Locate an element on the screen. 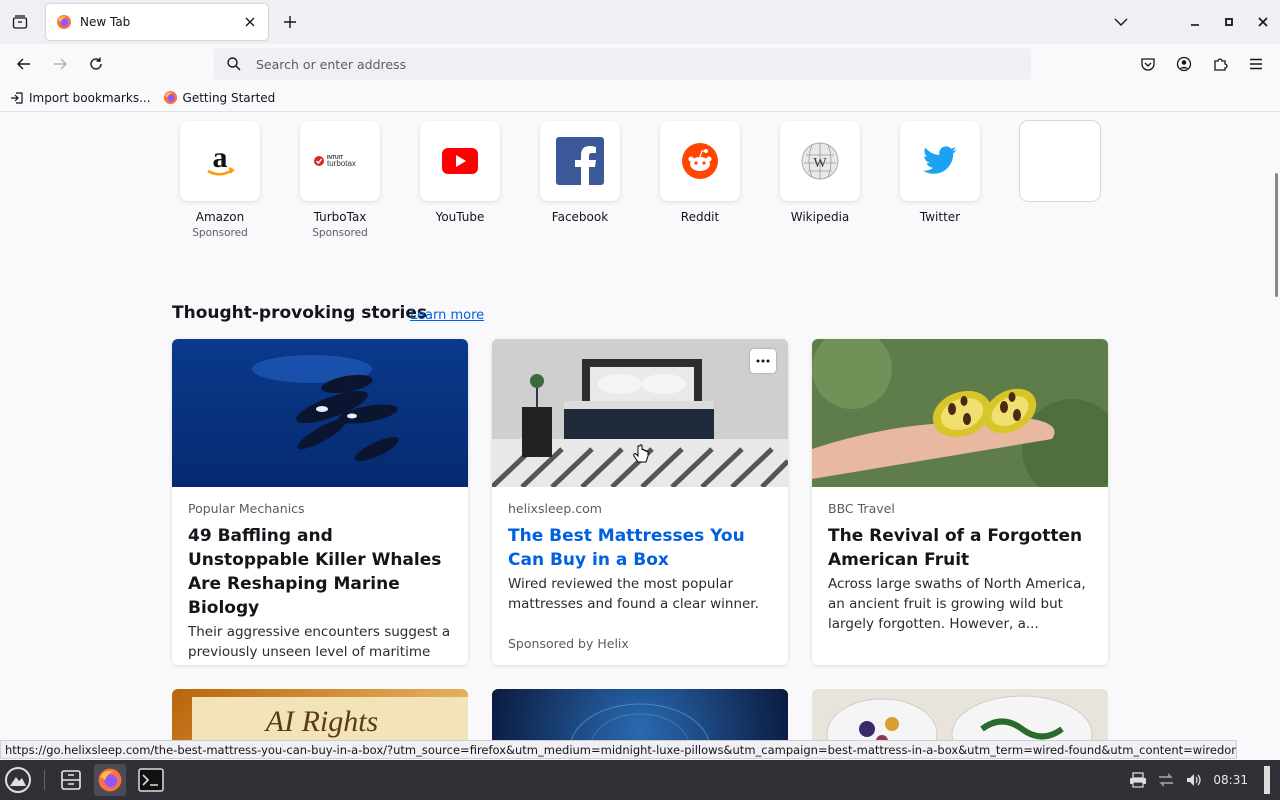 The width and height of the screenshot is (1280, 800). file-cabinet-icon is located at coordinates (71, 780).